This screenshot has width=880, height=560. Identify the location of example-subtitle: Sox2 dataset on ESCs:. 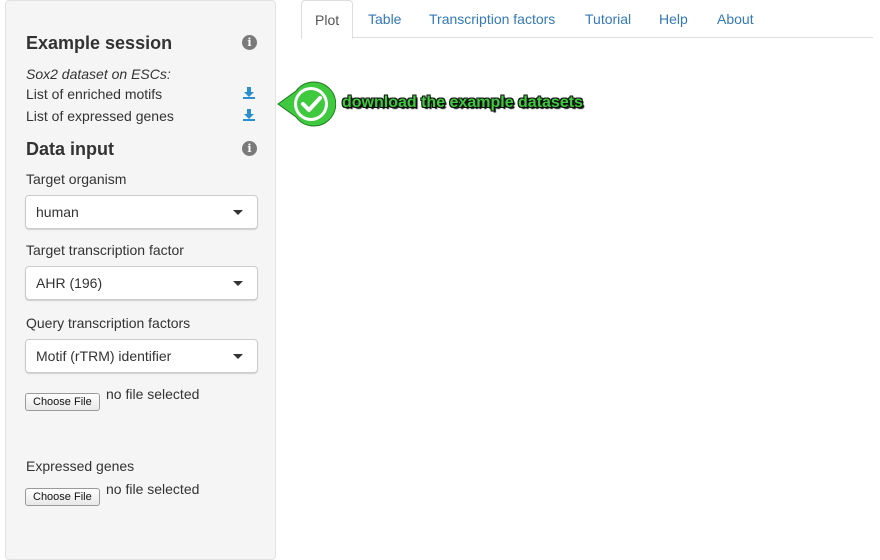
(98, 74).